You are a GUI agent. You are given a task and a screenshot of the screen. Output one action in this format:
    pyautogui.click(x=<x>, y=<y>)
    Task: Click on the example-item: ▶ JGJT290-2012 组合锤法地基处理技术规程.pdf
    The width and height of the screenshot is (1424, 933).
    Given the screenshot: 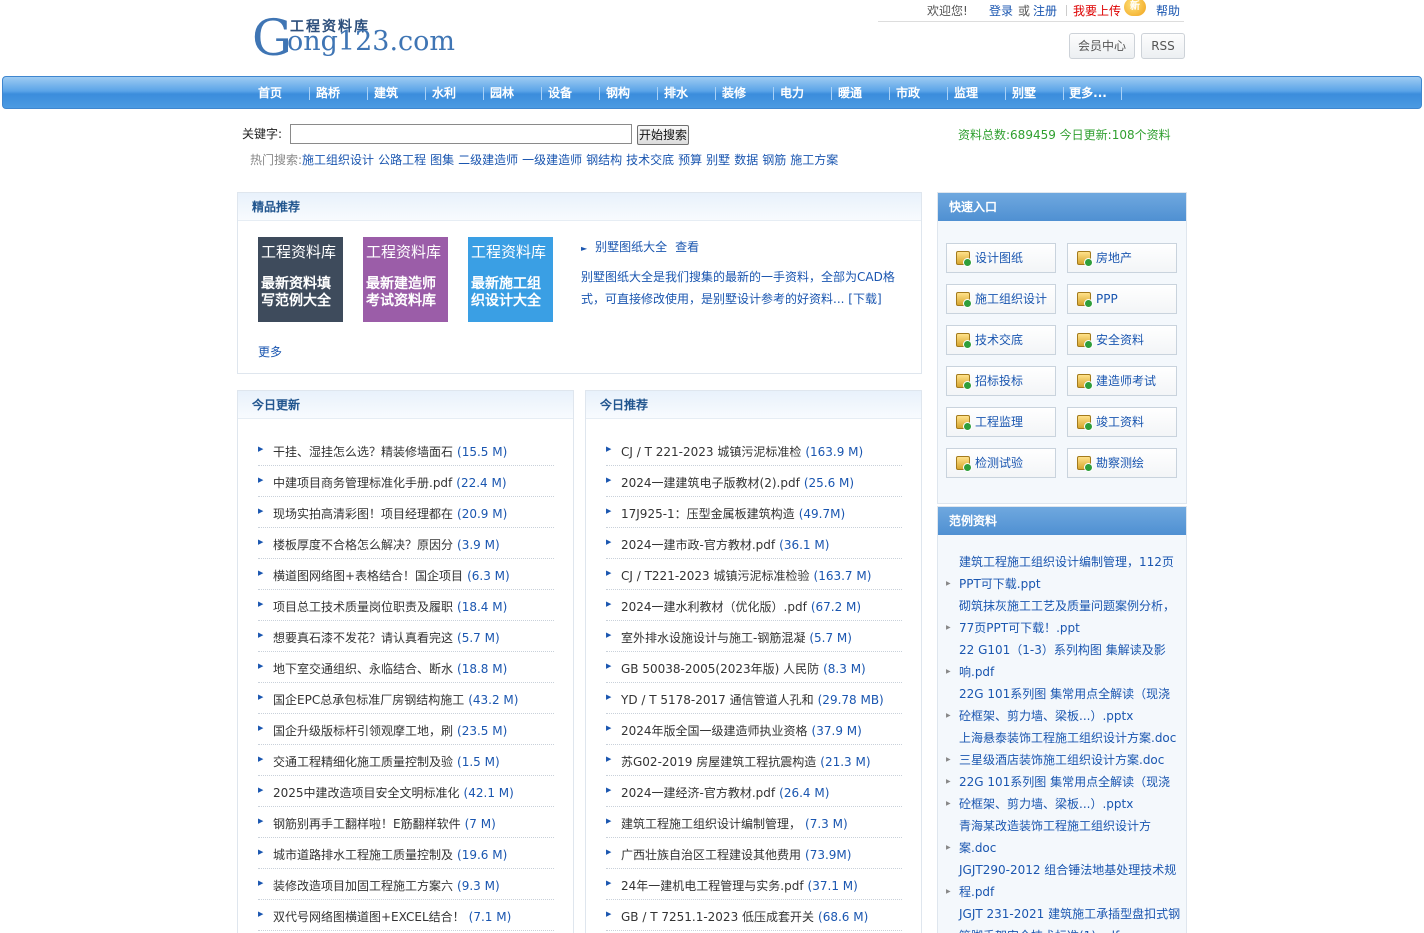 What is the action you would take?
    pyautogui.click(x=1064, y=881)
    